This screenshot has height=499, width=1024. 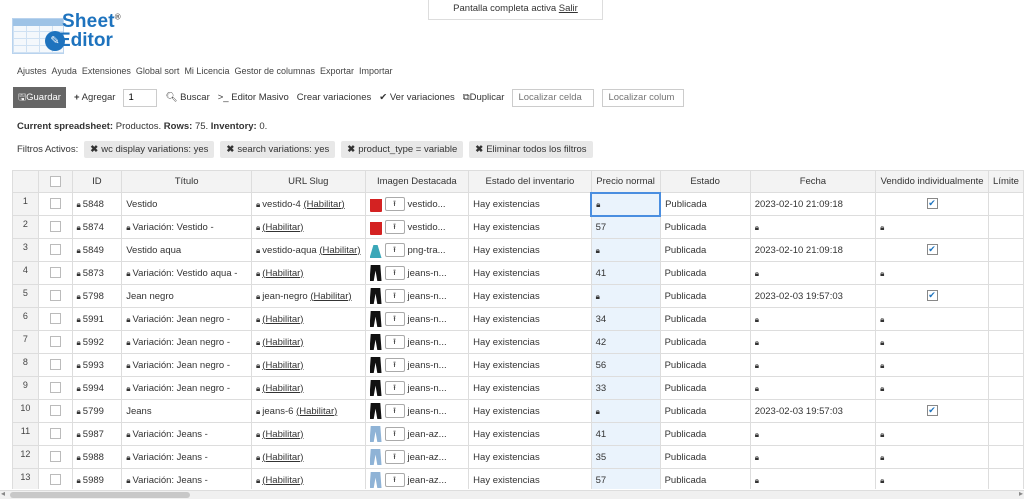 I want to click on remove-all-filters-button: ✖ Eliminar todos los filtros, so click(x=531, y=149).